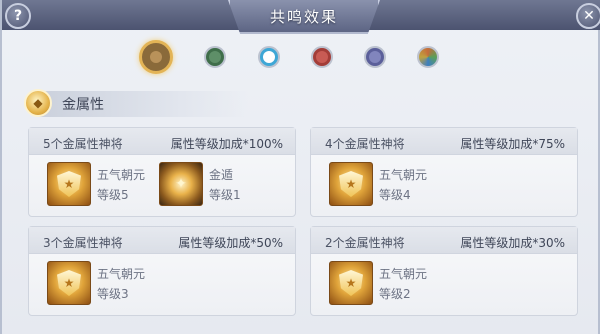  I want to click on resonance-card-3: 3个金属性神将 属性等级加成*50% ★ 五气朝元 等级3, so click(162, 271).